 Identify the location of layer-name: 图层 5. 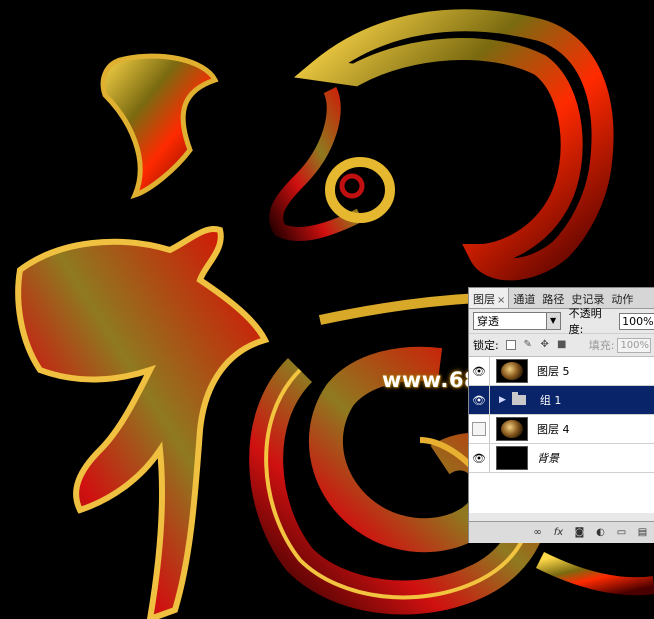
(553, 371).